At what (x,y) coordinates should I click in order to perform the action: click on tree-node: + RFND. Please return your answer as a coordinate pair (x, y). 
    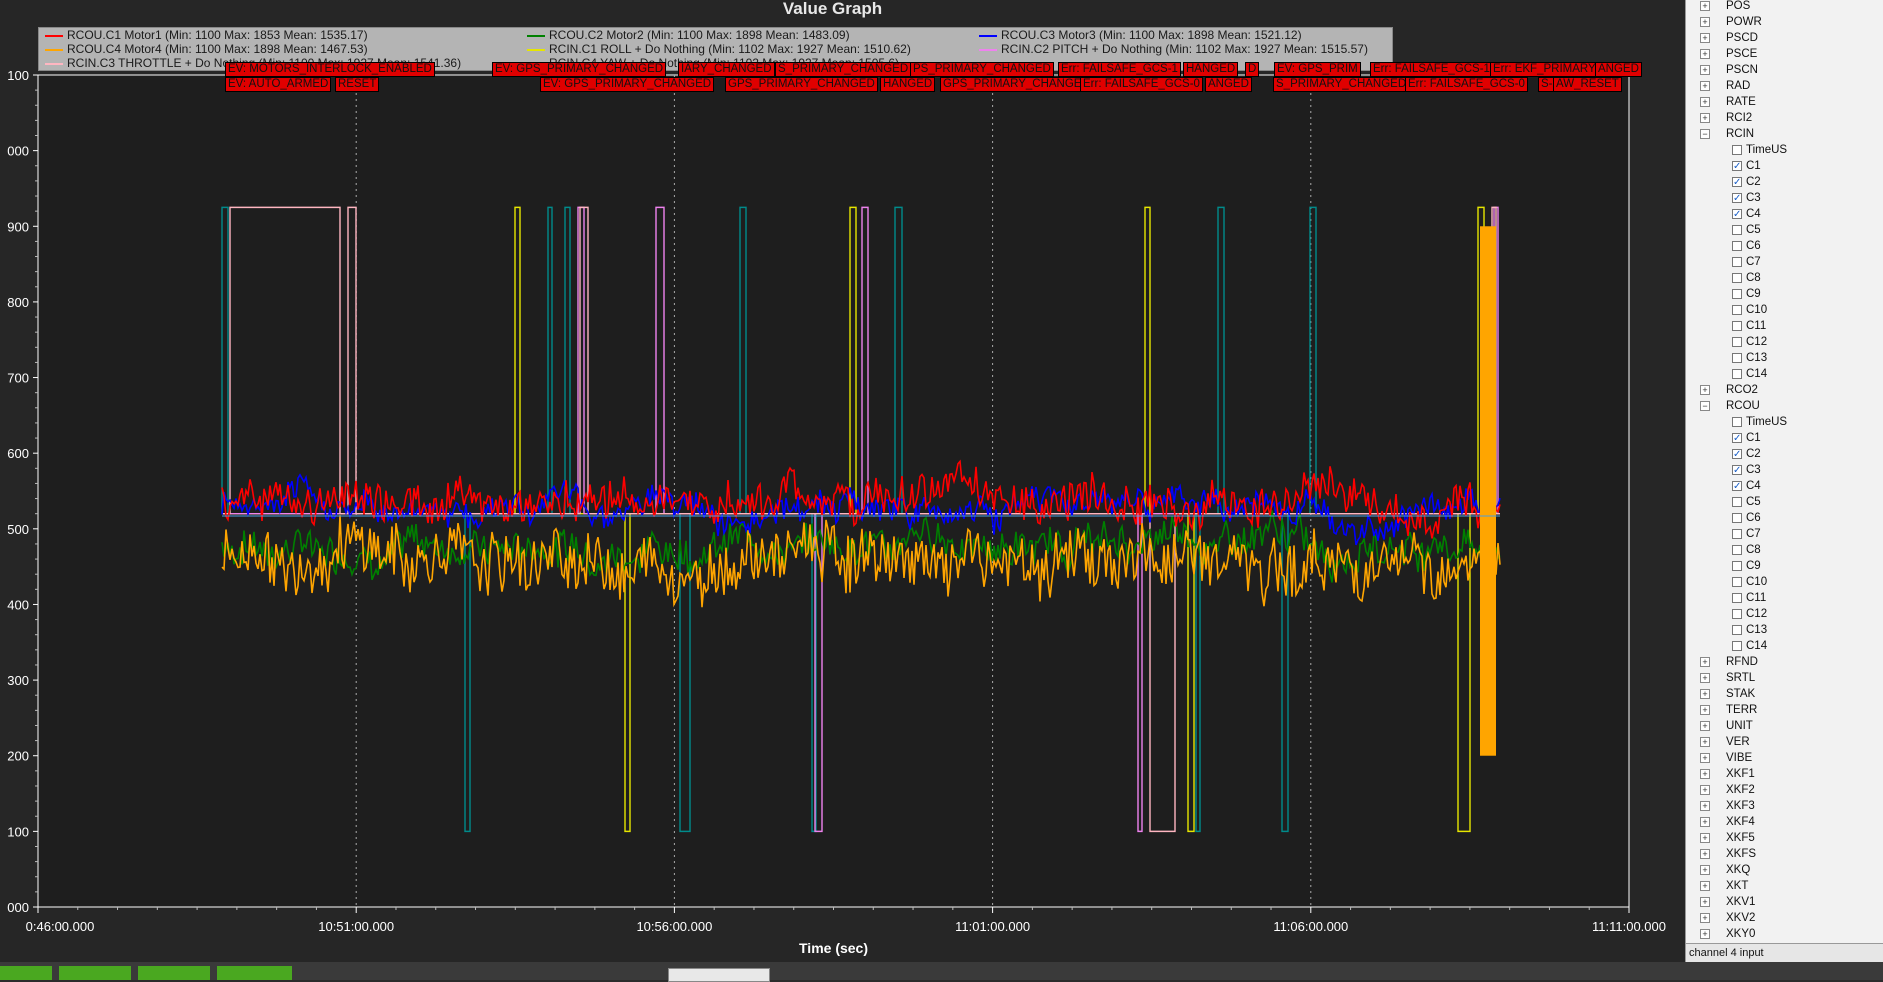
    Looking at the image, I should click on (1784, 662).